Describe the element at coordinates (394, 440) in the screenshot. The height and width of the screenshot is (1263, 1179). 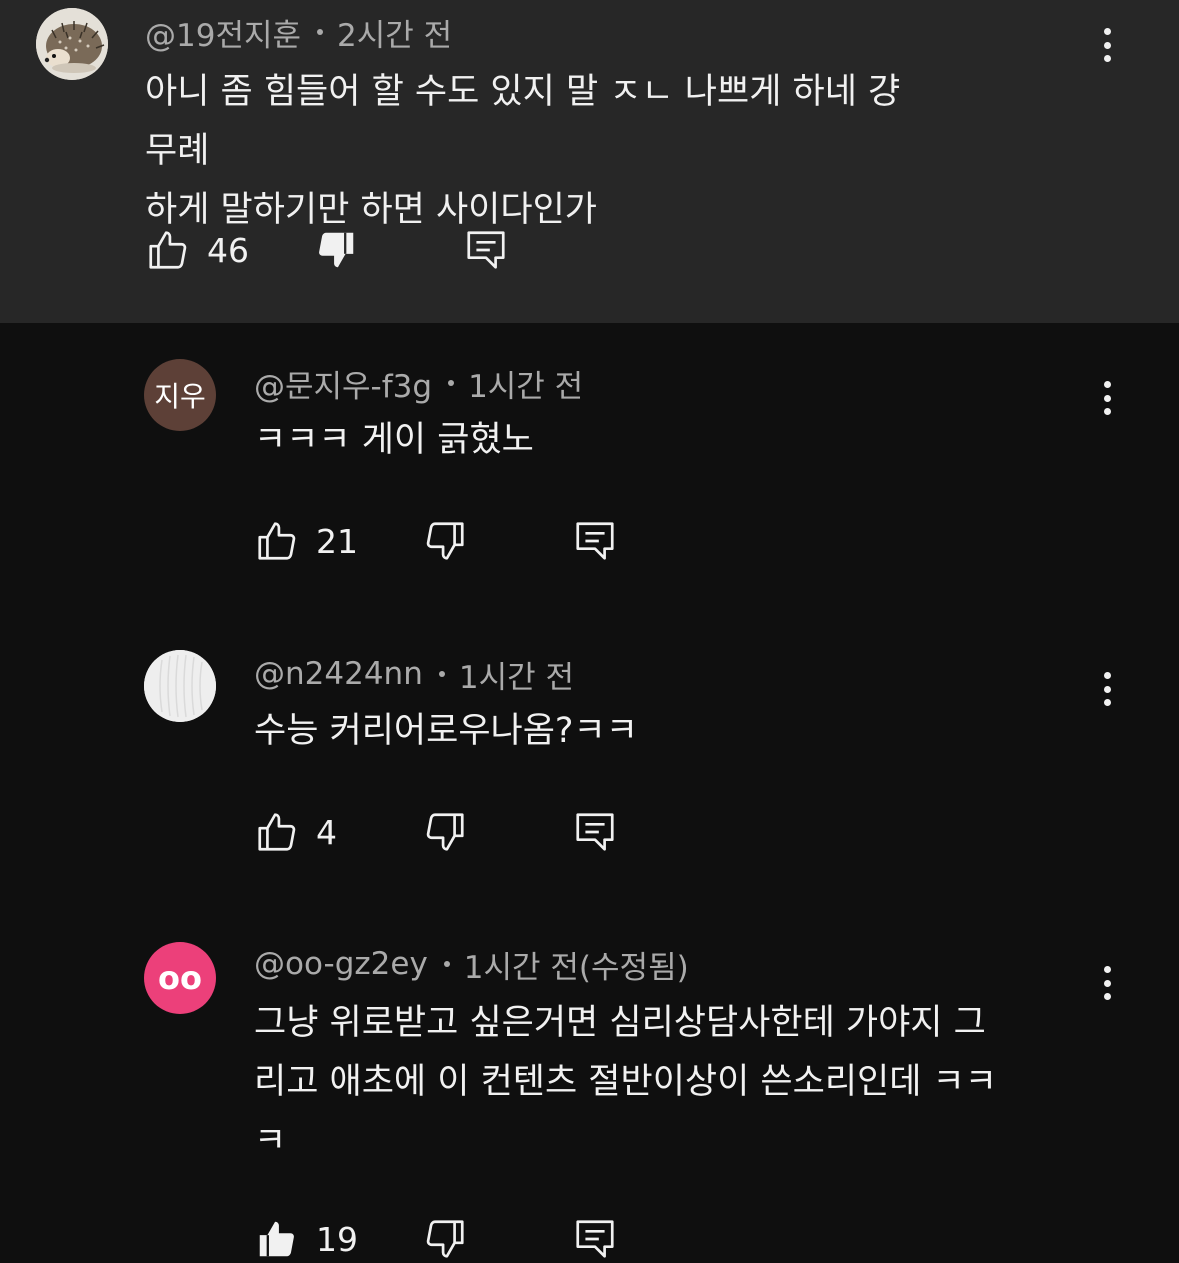
I see `comment-text-line: ㅋㅋㅋ 게이 긁혔노` at that location.